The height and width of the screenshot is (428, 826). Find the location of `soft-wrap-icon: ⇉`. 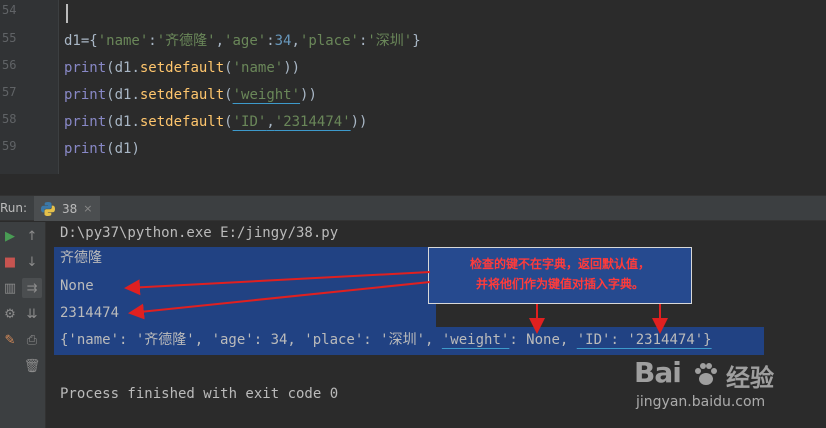

soft-wrap-icon: ⇉ is located at coordinates (32, 288).